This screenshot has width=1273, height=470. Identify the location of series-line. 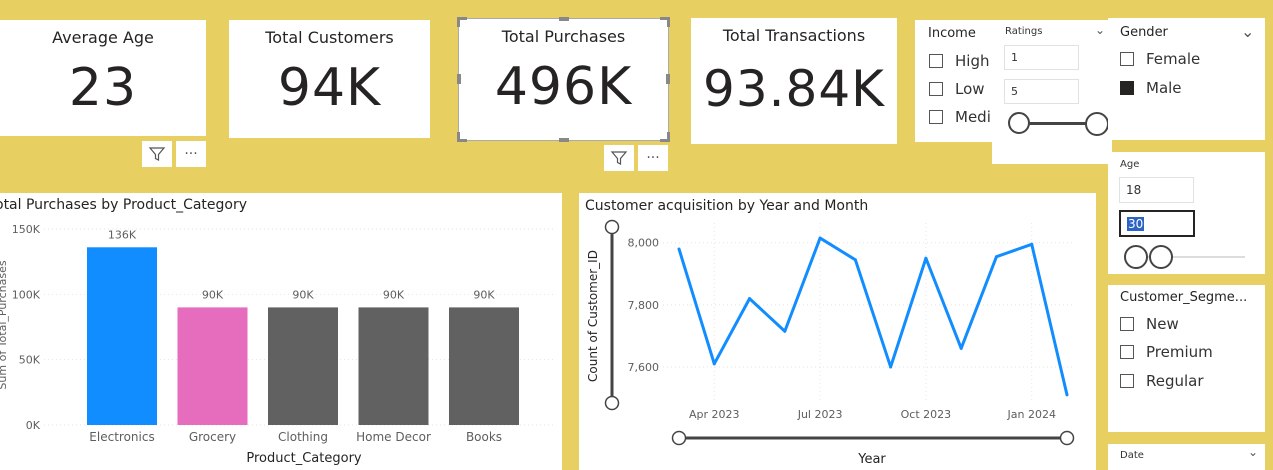
(873, 316).